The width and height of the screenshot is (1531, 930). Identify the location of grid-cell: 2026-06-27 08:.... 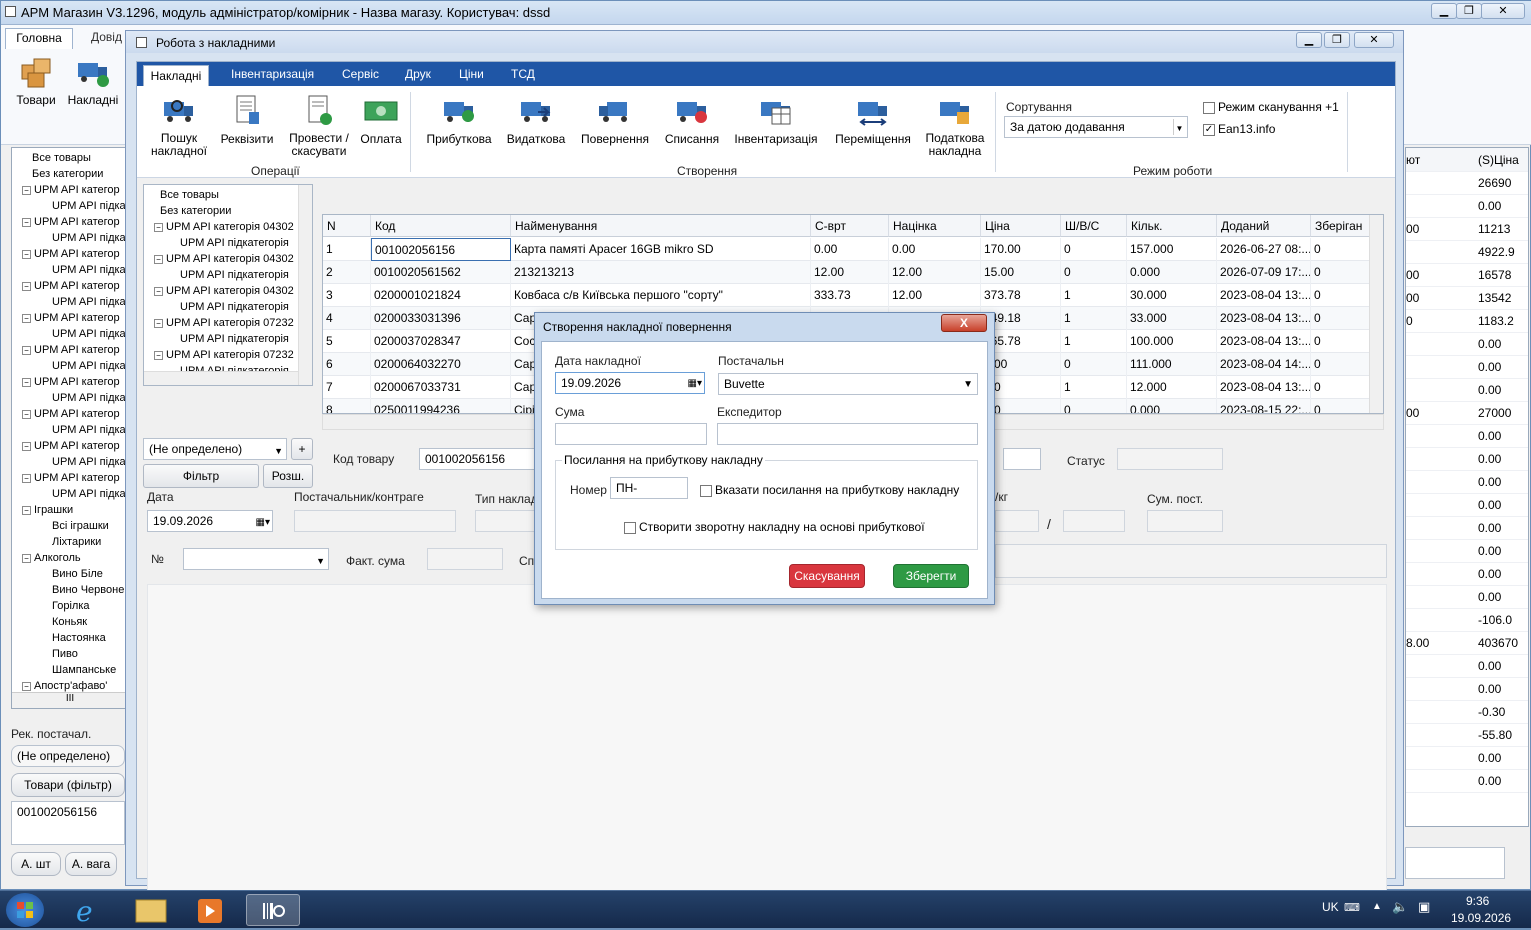
(1264, 249).